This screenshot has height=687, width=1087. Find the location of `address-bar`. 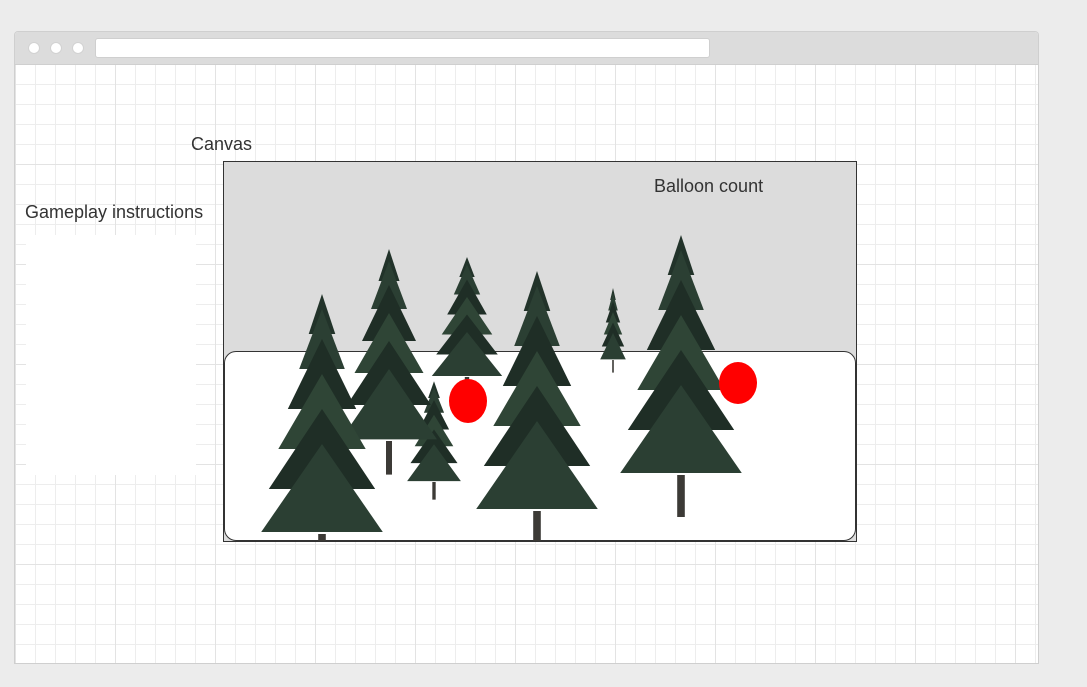

address-bar is located at coordinates (402, 48).